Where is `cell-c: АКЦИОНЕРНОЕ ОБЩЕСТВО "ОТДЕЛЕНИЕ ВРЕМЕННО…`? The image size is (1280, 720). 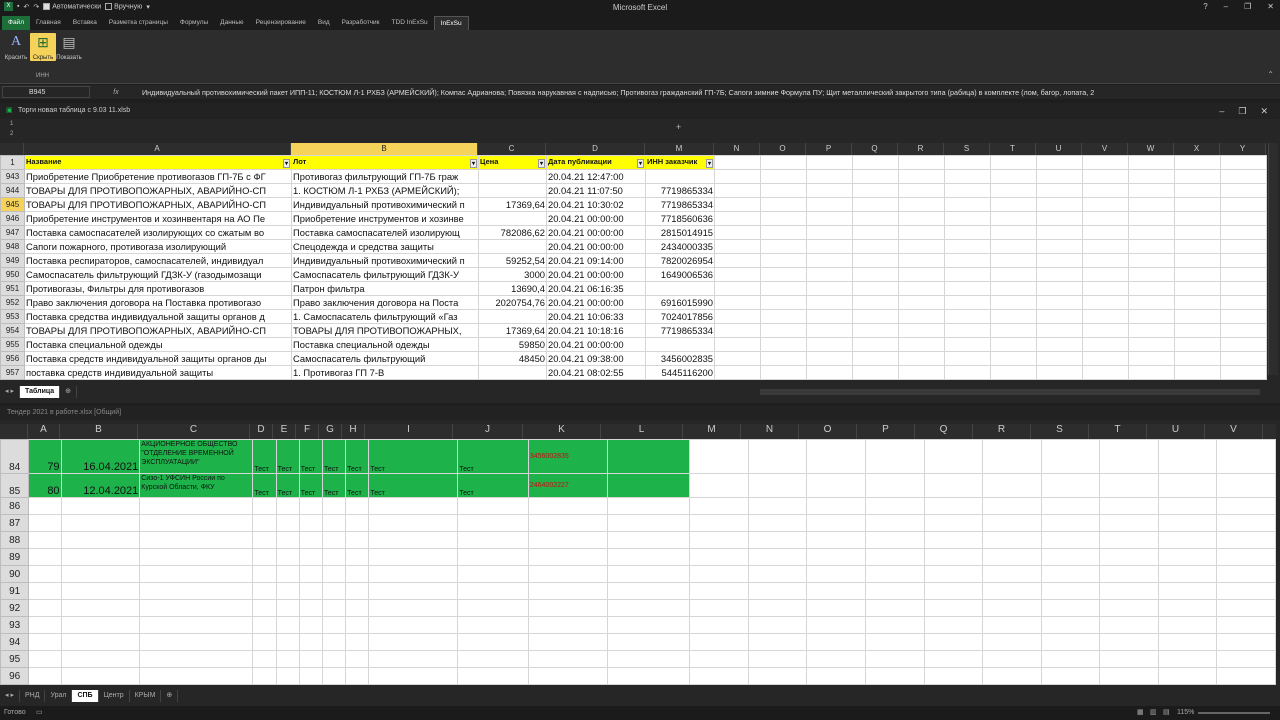 cell-c: АКЦИОНЕРНОЕ ОБЩЕСТВО "ОТДЕЛЕНИЕ ВРЕМЕННО… is located at coordinates (196, 456).